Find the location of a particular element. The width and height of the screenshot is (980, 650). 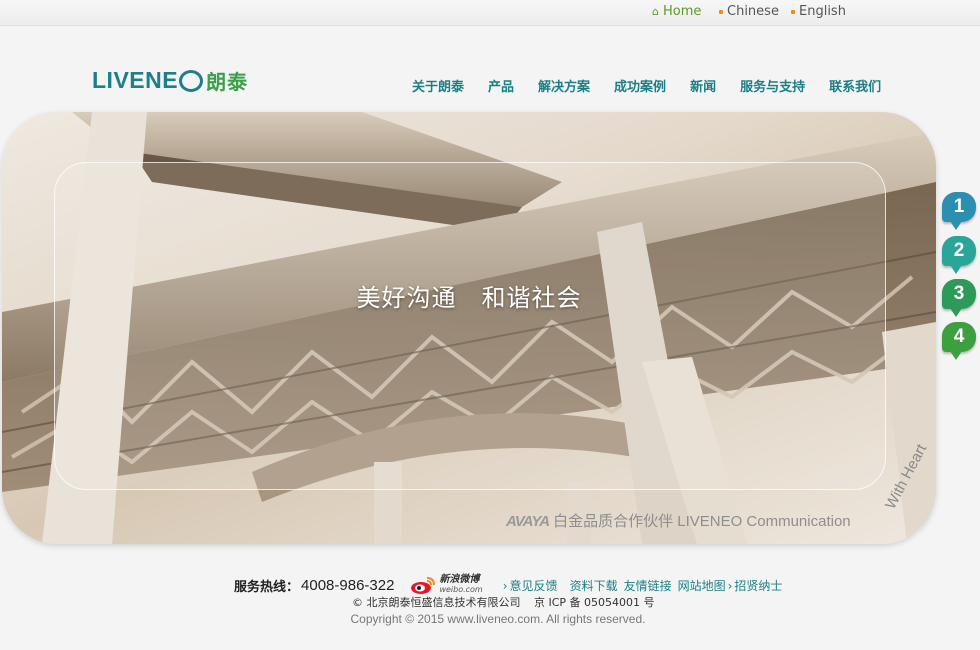

nav-support: 服务与支持 is located at coordinates (772, 85).